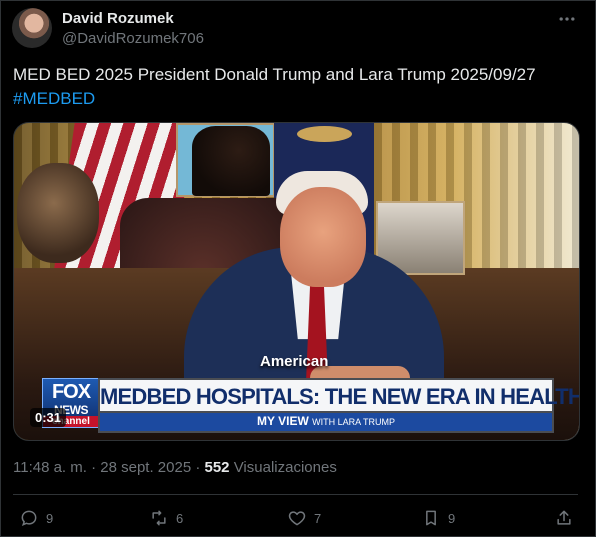  I want to click on share-icon, so click(564, 517).